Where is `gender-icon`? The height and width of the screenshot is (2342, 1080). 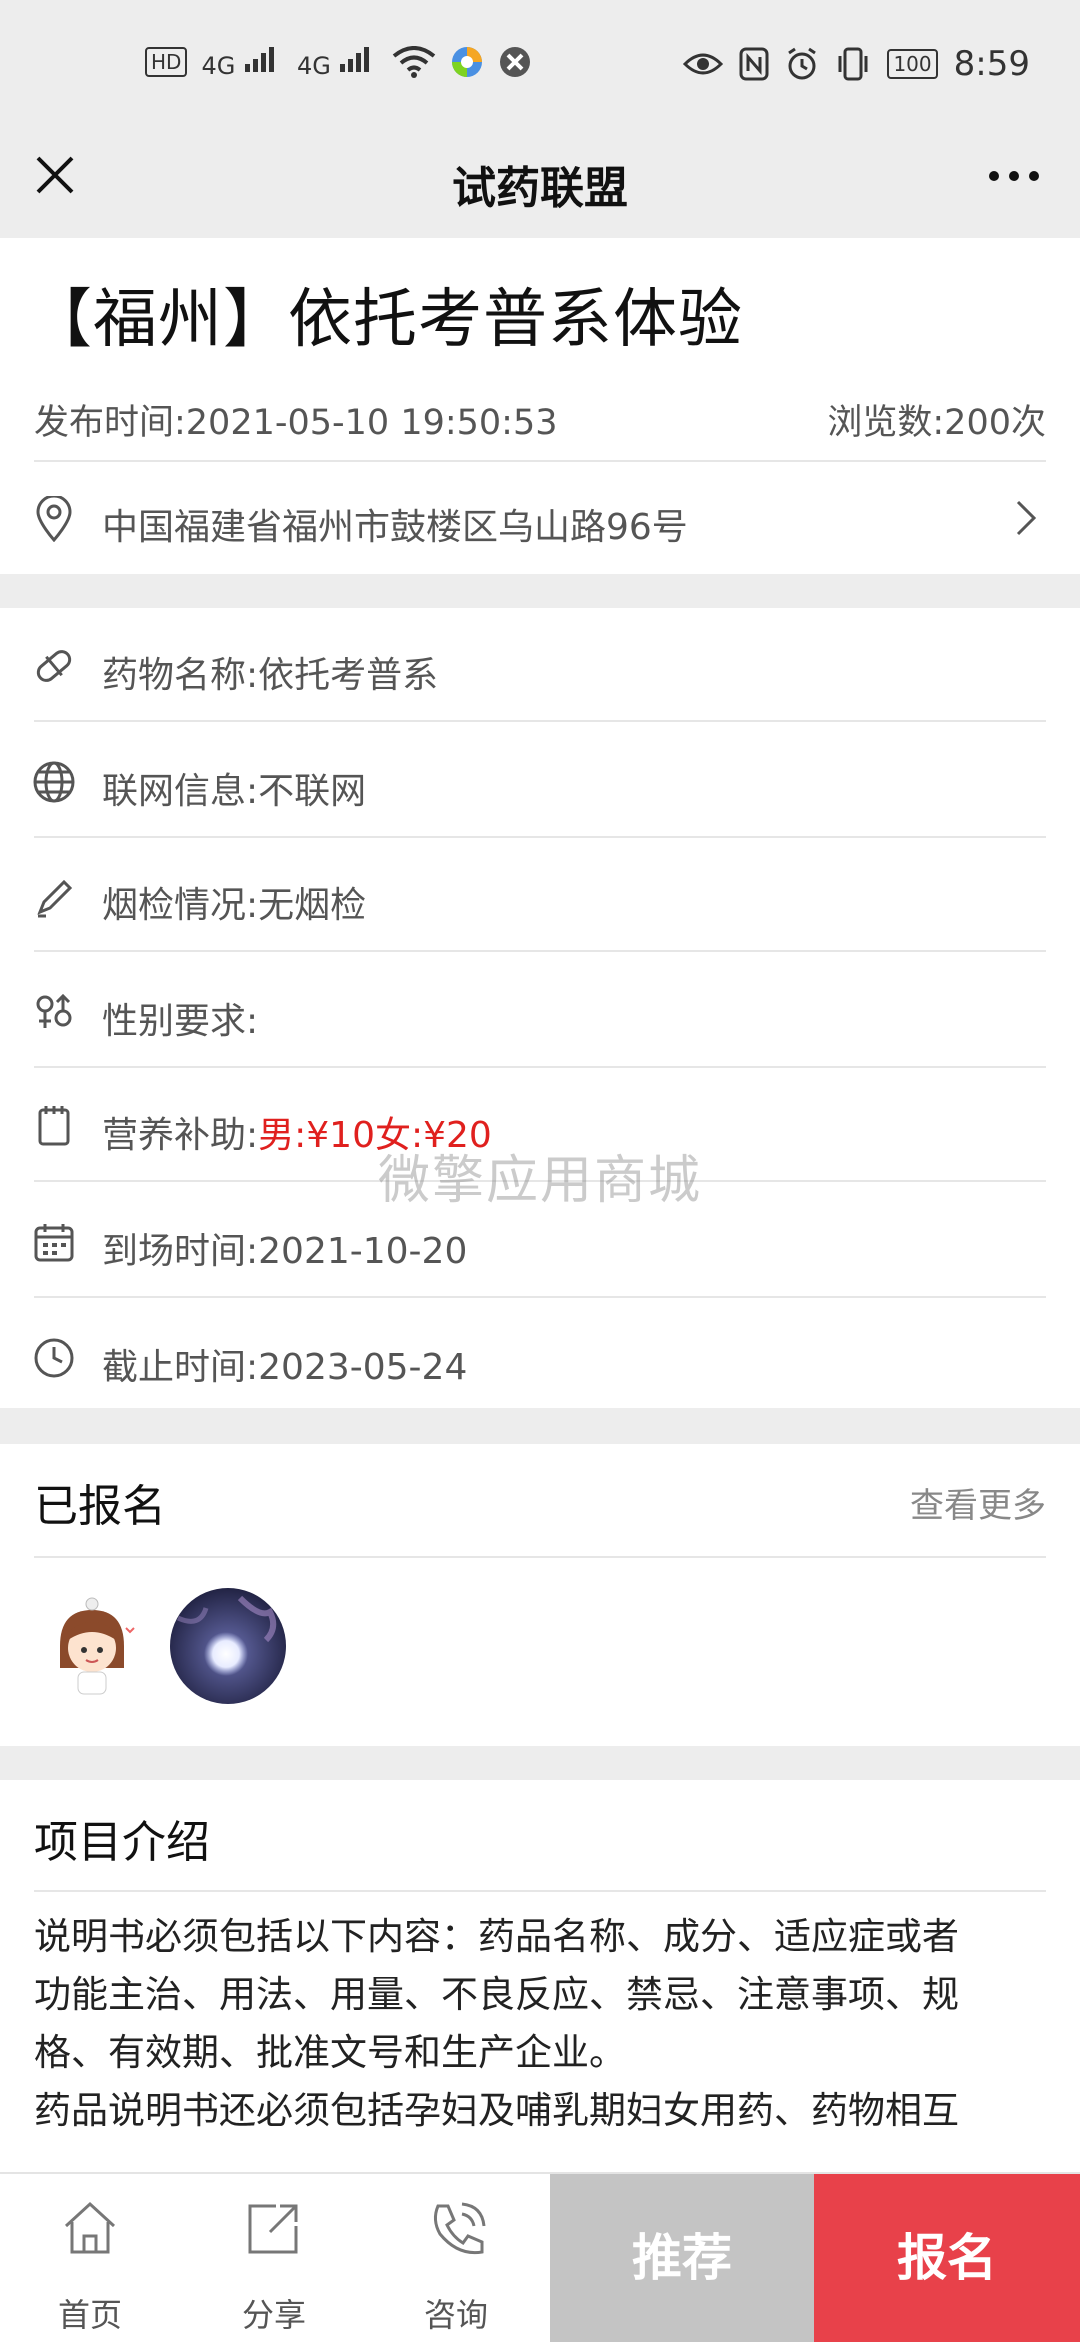
gender-icon is located at coordinates (54, 1010).